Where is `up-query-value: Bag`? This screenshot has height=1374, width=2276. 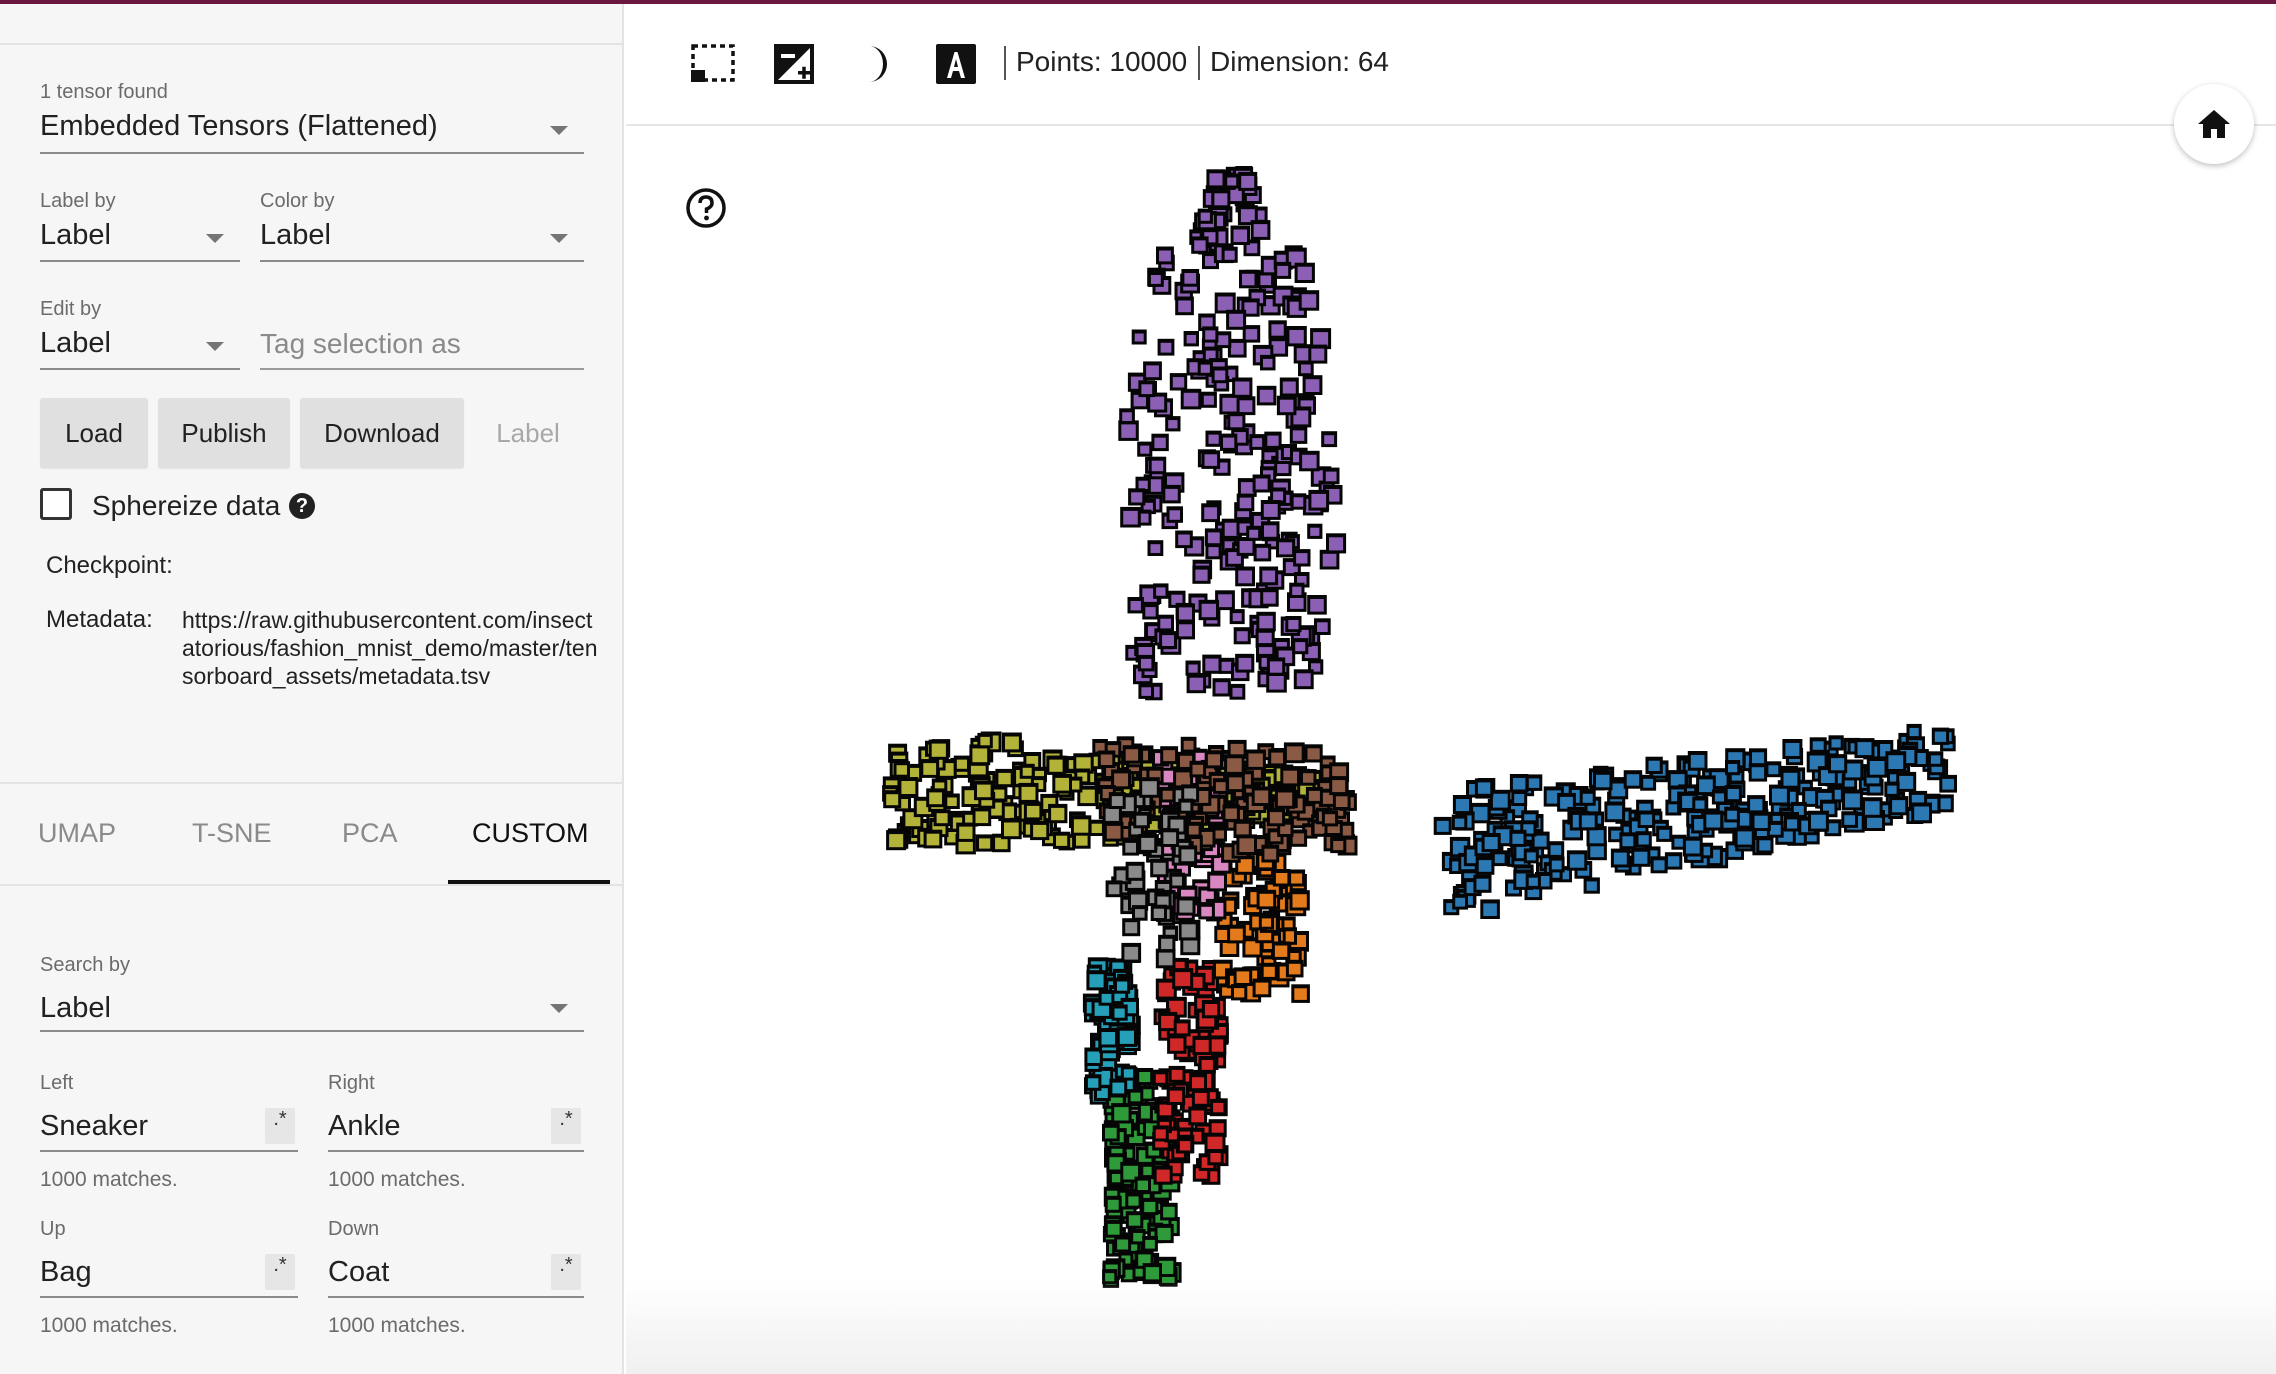
up-query-value: Bag is located at coordinates (66, 1272).